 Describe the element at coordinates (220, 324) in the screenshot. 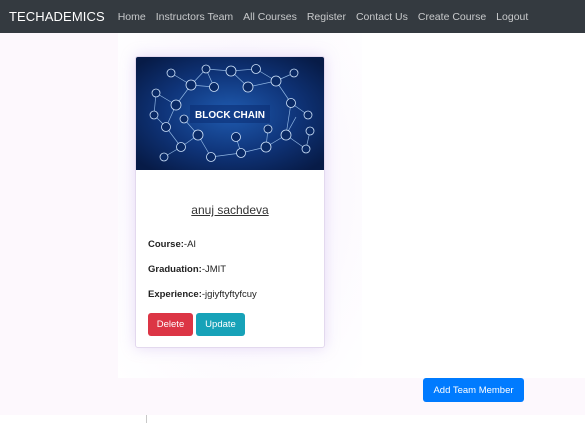

I see `update-button: Update` at that location.